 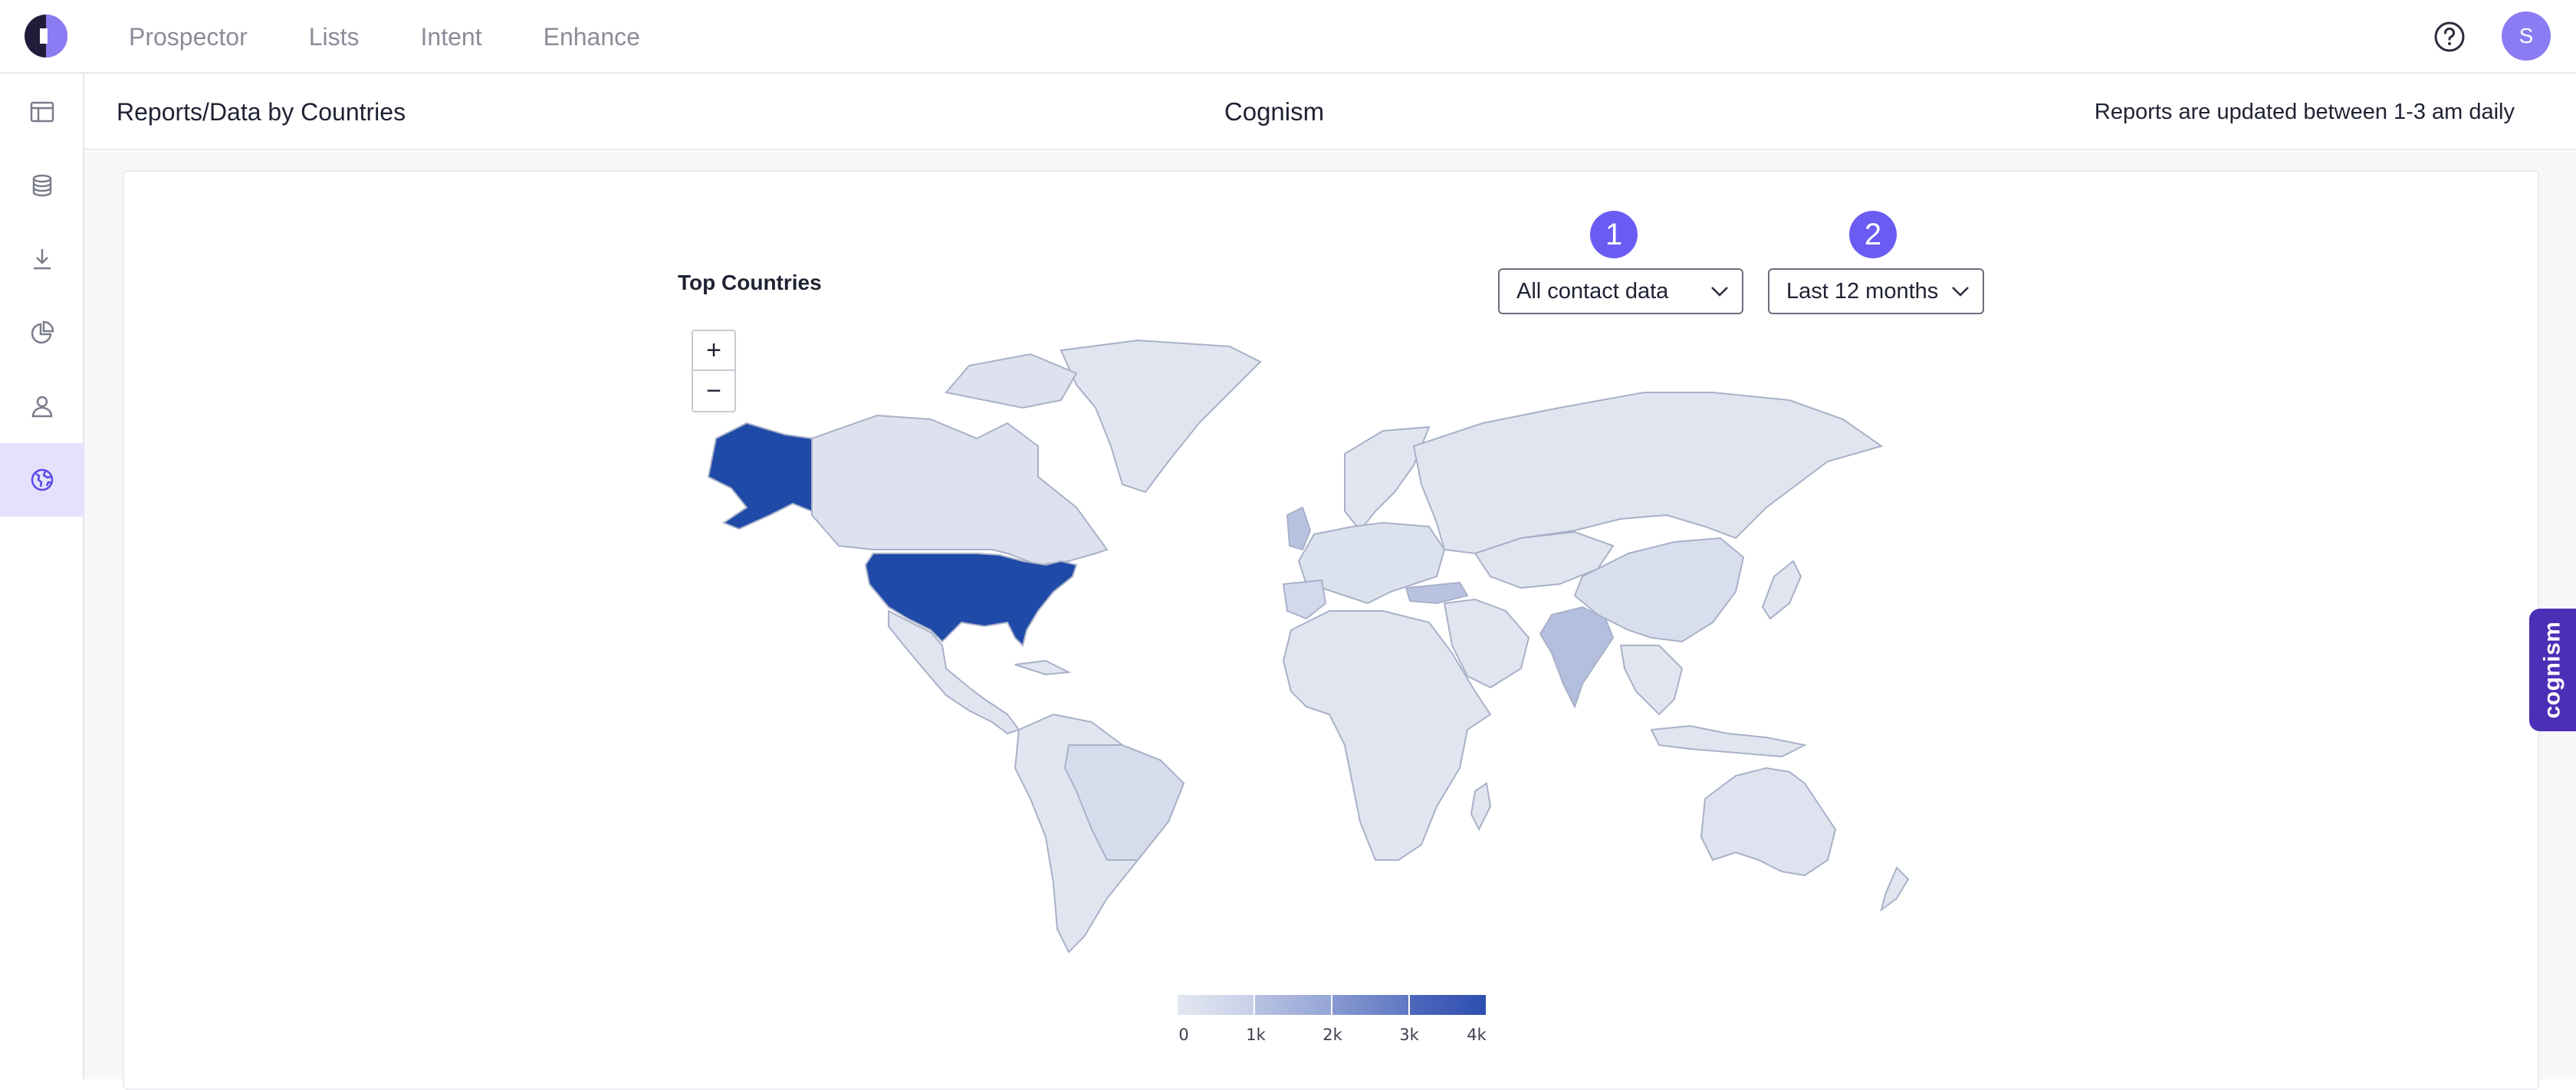 I want to click on user-icon, so click(x=42, y=407).